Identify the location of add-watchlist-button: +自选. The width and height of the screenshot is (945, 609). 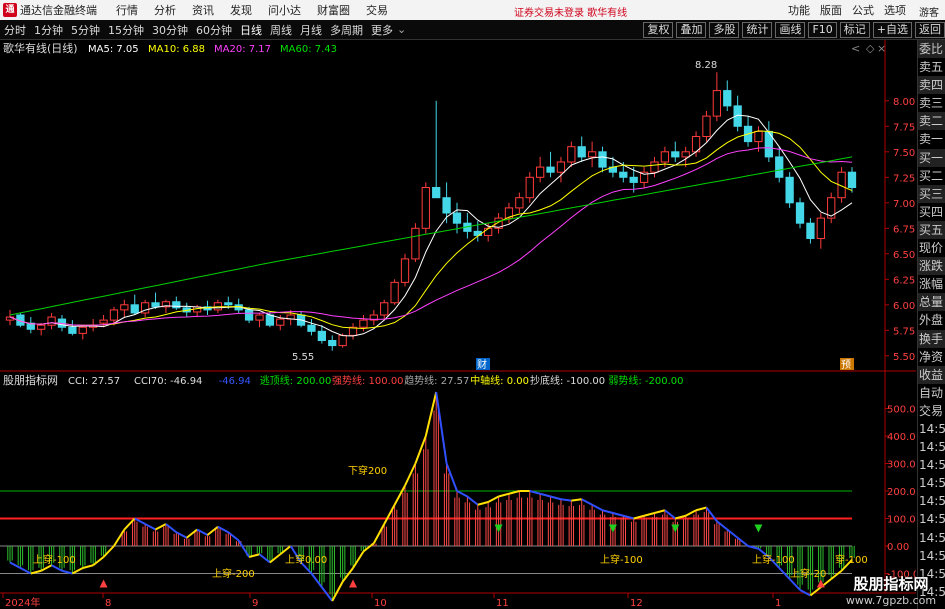
(892, 30).